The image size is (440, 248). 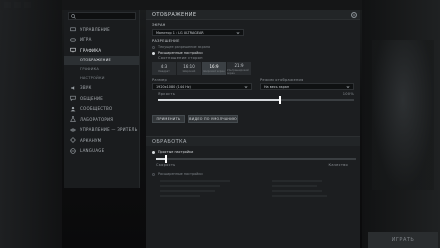 I want to click on video-defaults-button: ВИДЕО ПО УМОЛЧАНИЮ, so click(x=213, y=119).